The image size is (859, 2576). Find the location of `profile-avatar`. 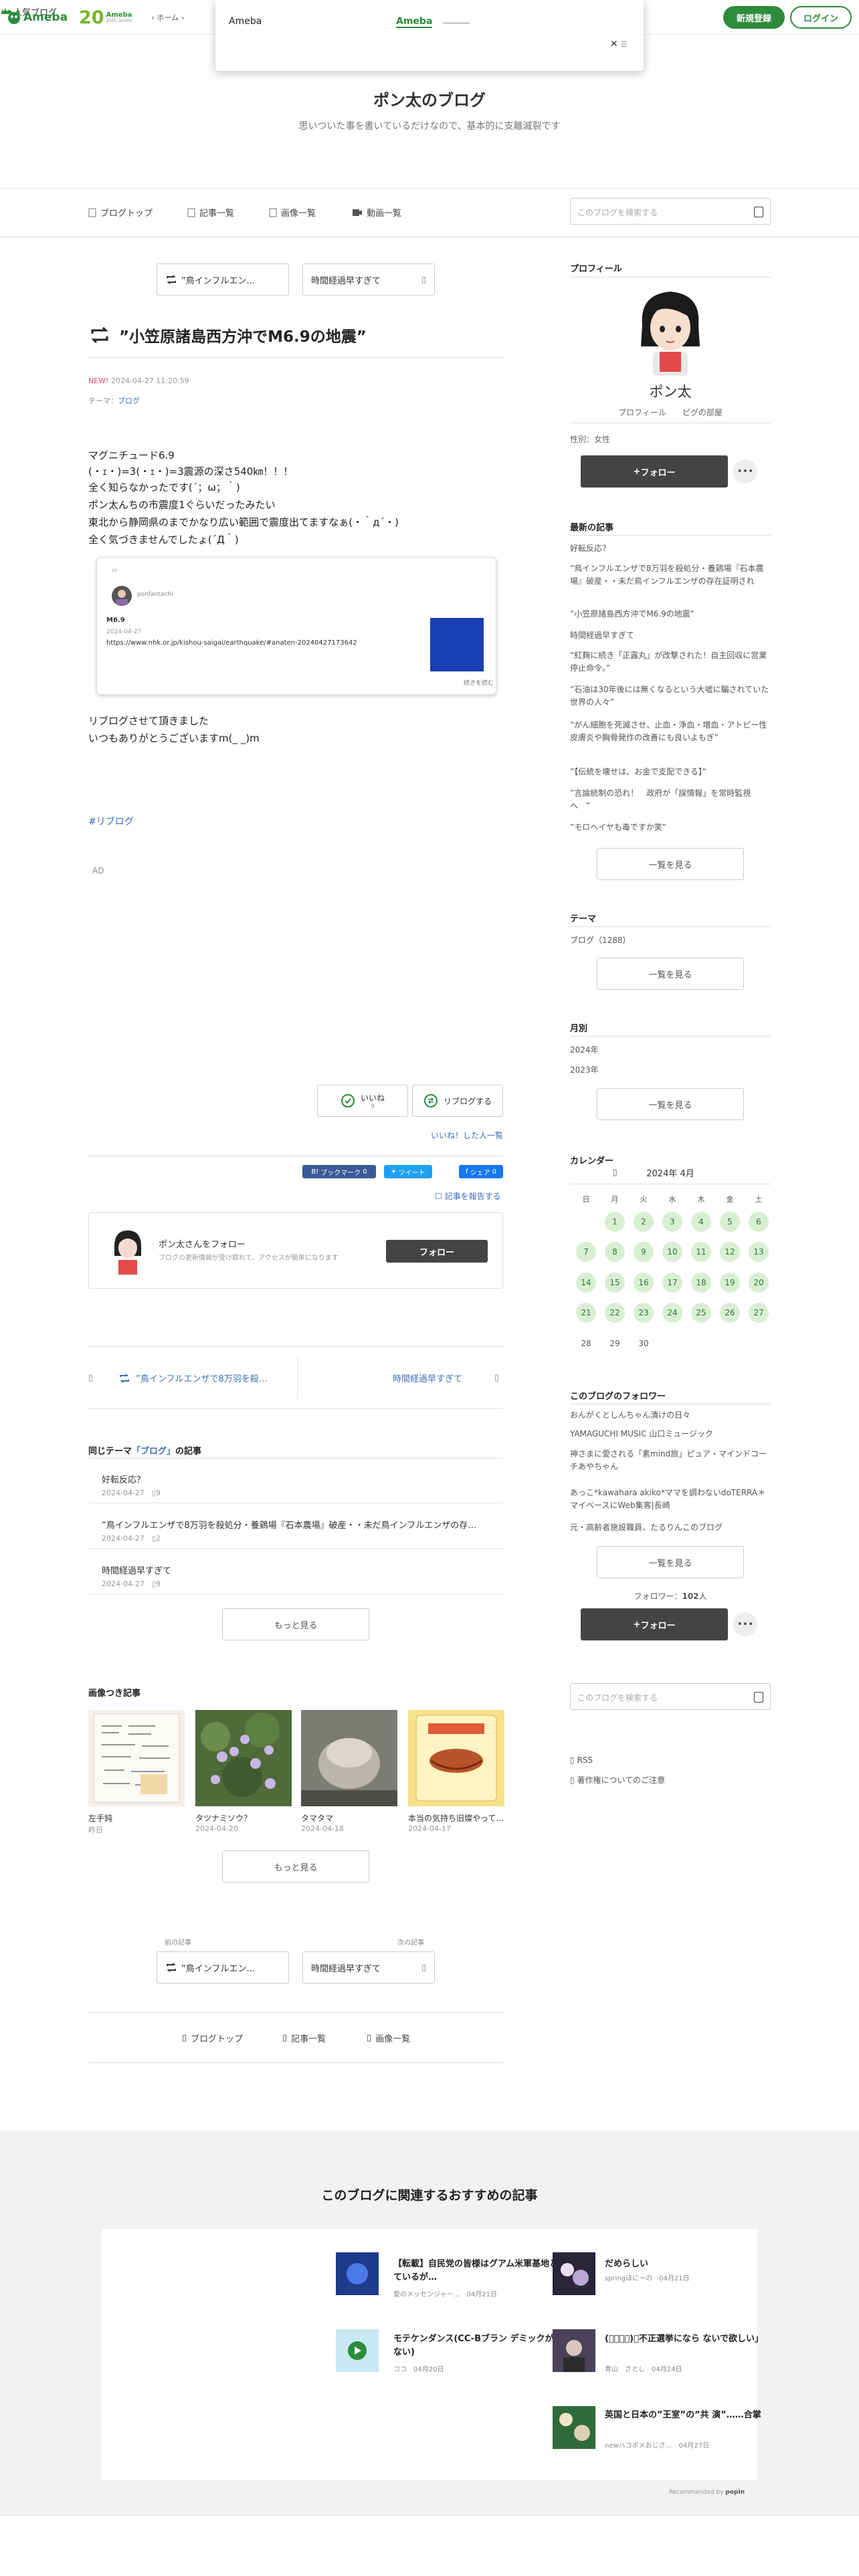

profile-avatar is located at coordinates (670, 329).